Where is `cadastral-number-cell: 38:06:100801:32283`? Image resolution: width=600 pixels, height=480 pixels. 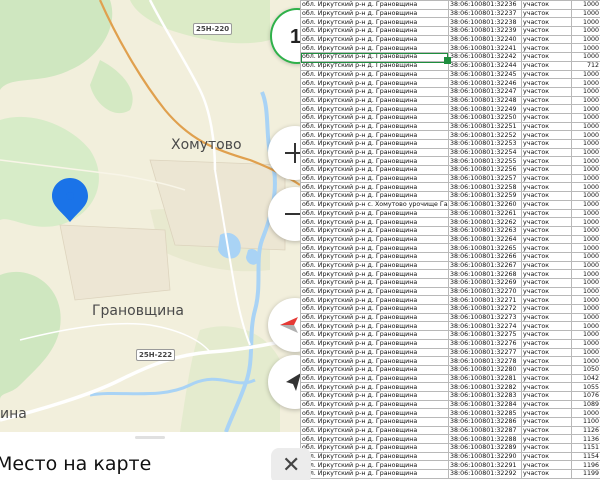 cadastral-number-cell: 38:06:100801:32283 is located at coordinates (485, 395).